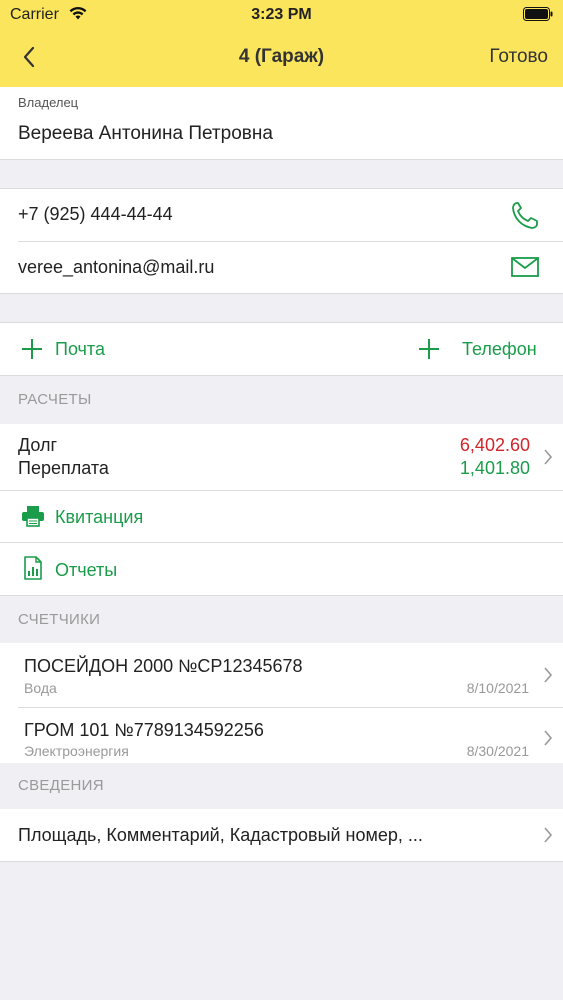 This screenshot has height=1000, width=563. What do you see at coordinates (525, 217) in the screenshot?
I see `phone-icon` at bounding box center [525, 217].